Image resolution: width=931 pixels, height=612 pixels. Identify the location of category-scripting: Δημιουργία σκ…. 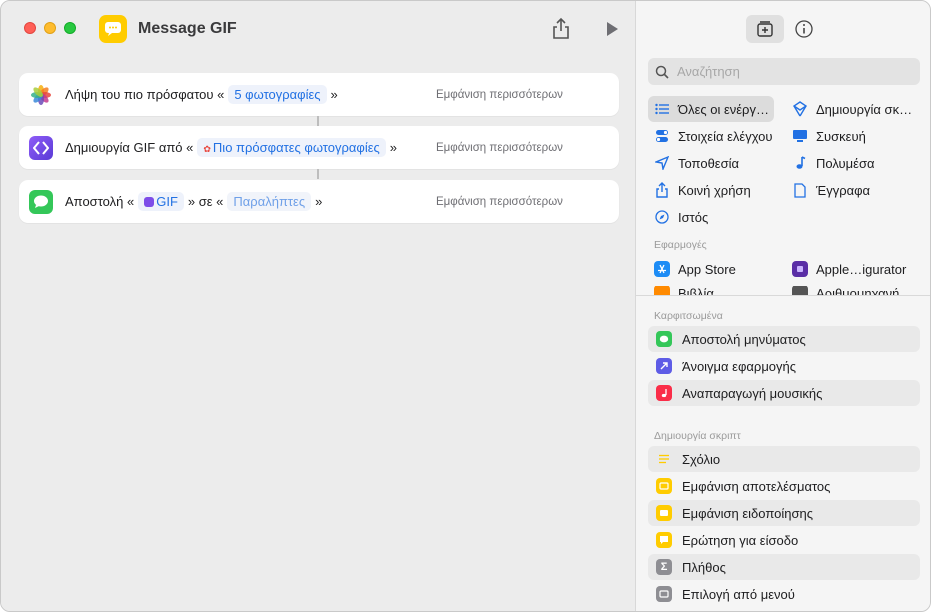
(852, 109).